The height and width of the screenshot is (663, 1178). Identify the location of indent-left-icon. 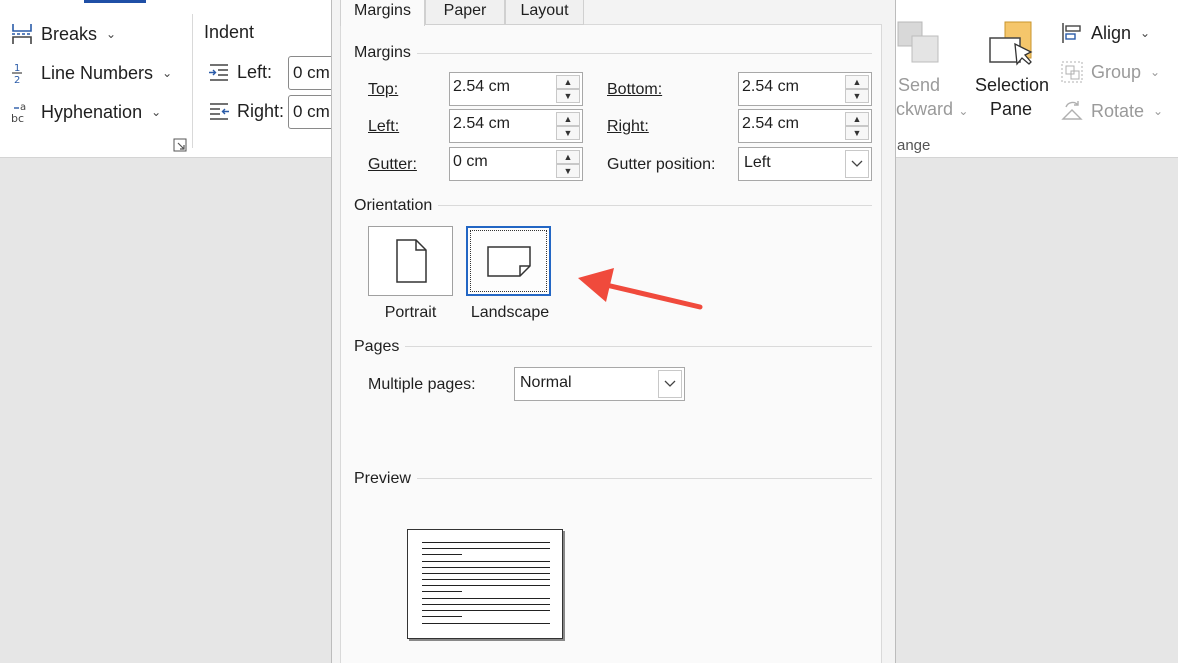
(218, 72).